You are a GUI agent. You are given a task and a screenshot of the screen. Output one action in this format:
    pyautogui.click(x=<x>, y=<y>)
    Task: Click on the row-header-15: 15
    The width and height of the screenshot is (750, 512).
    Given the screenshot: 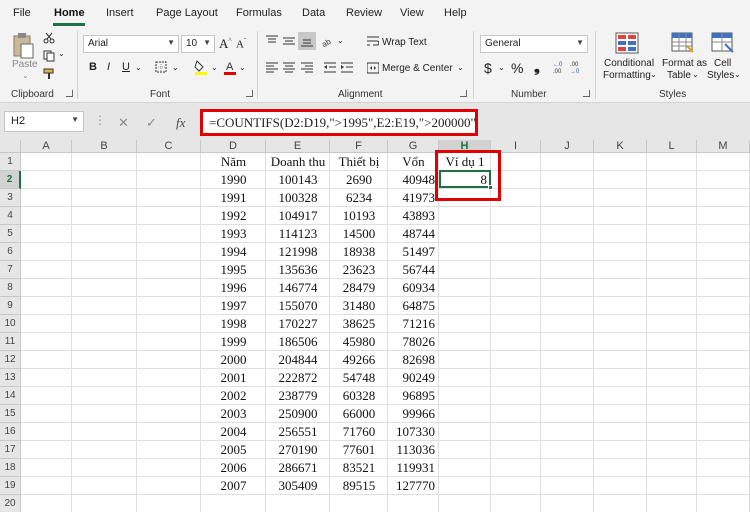 What is the action you would take?
    pyautogui.click(x=10, y=414)
    